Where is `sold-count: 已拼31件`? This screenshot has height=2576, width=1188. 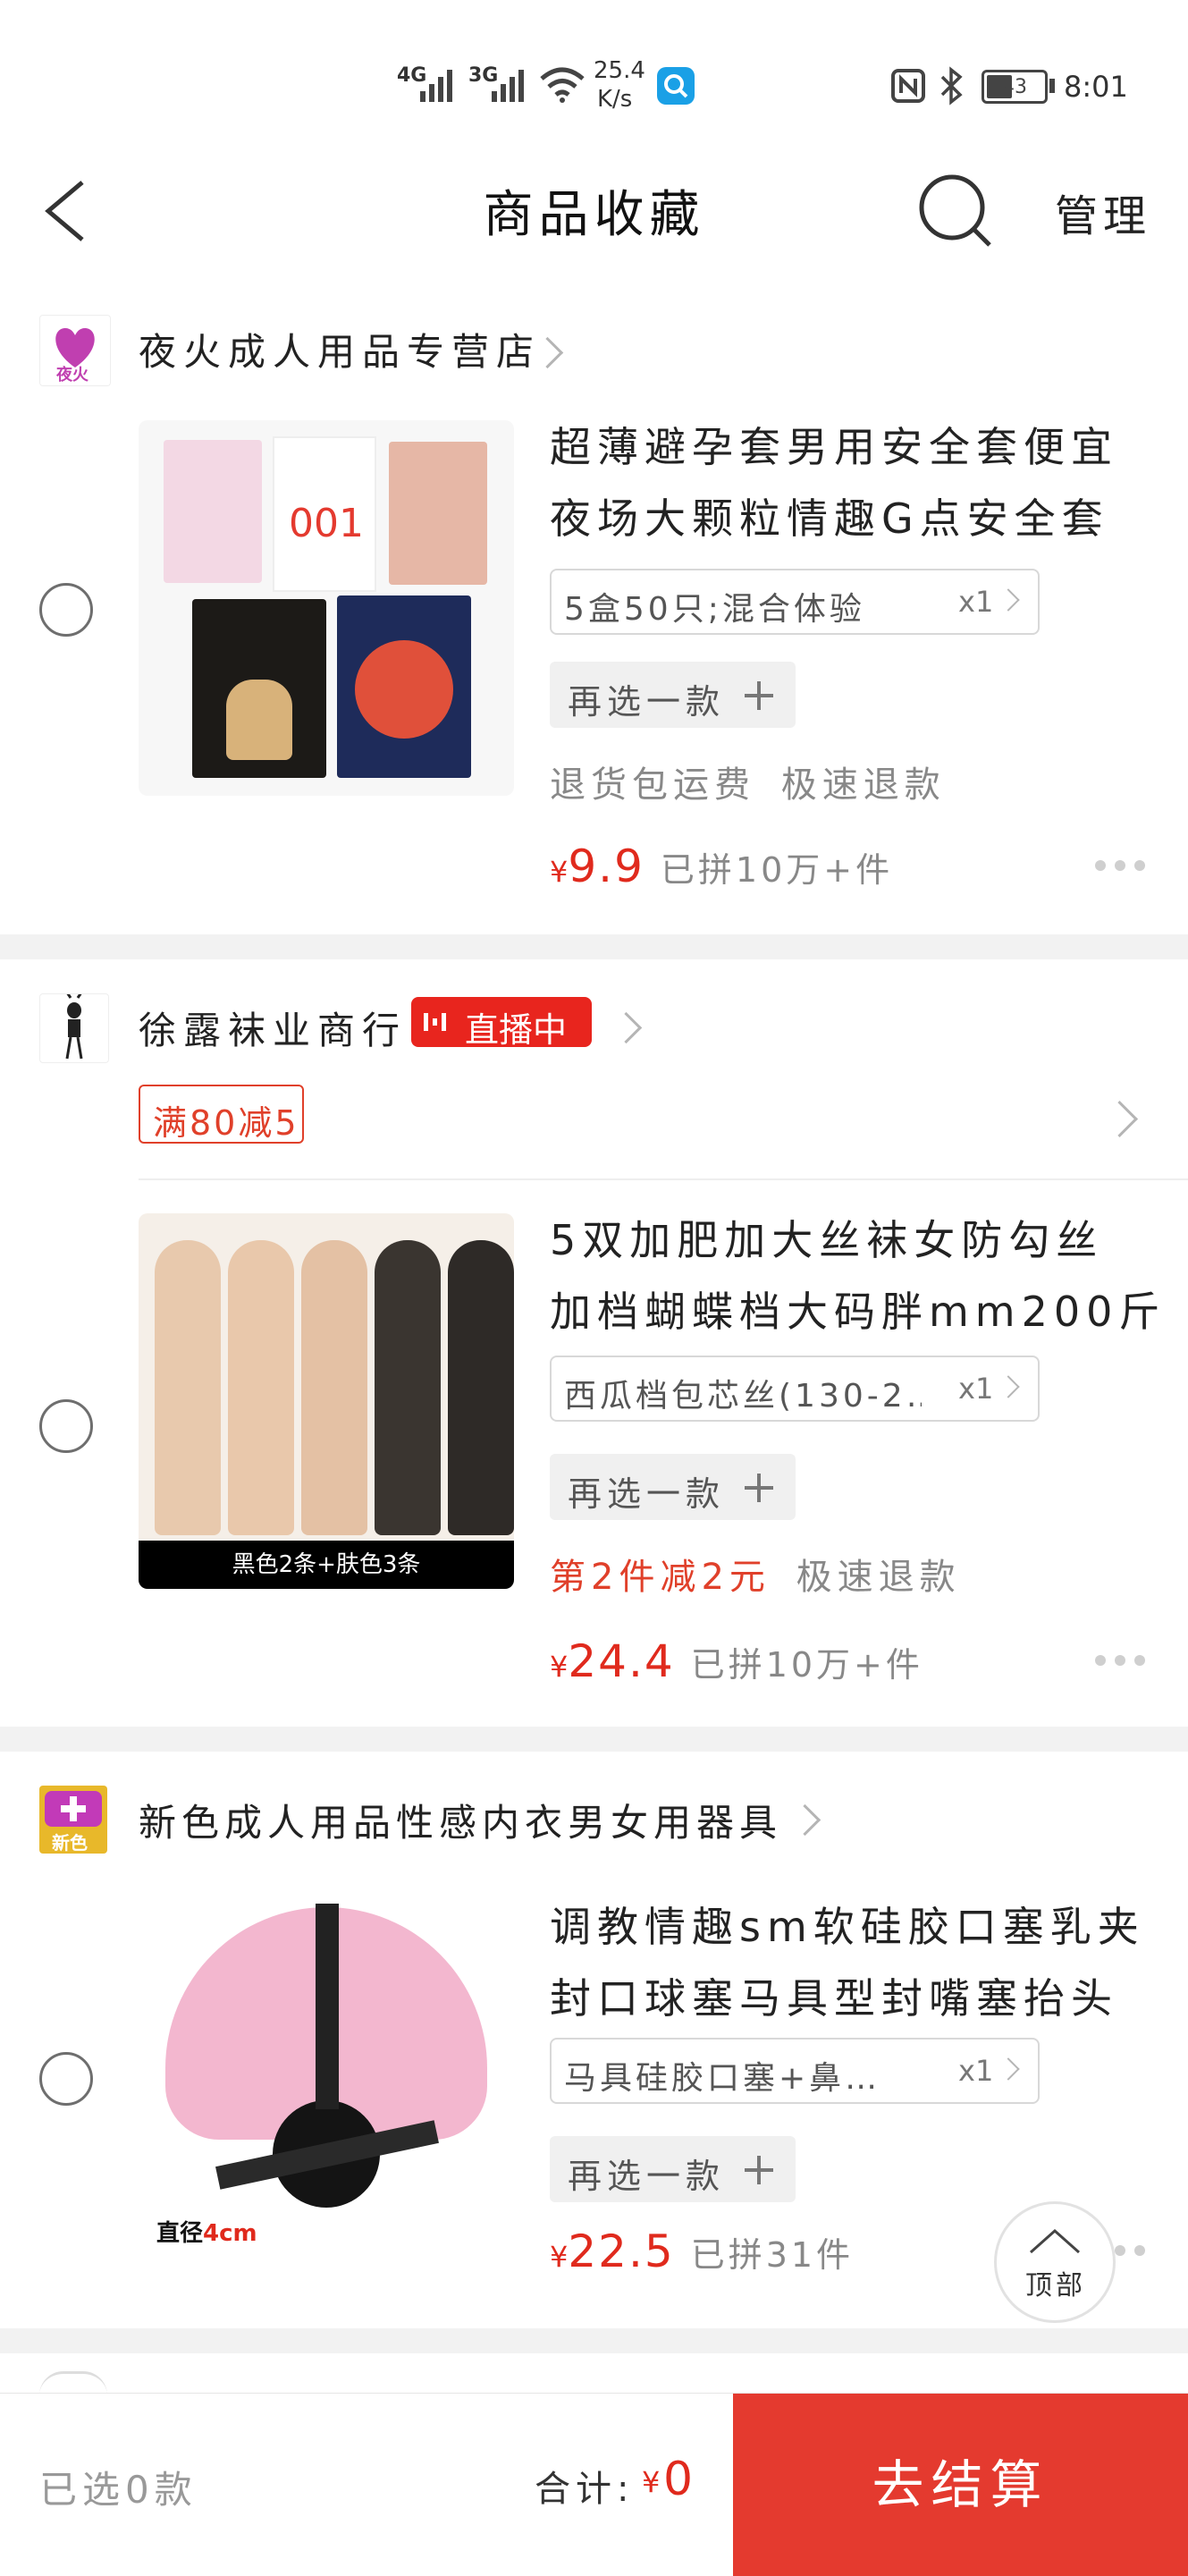
sold-count: 已拼31件 is located at coordinates (773, 2255).